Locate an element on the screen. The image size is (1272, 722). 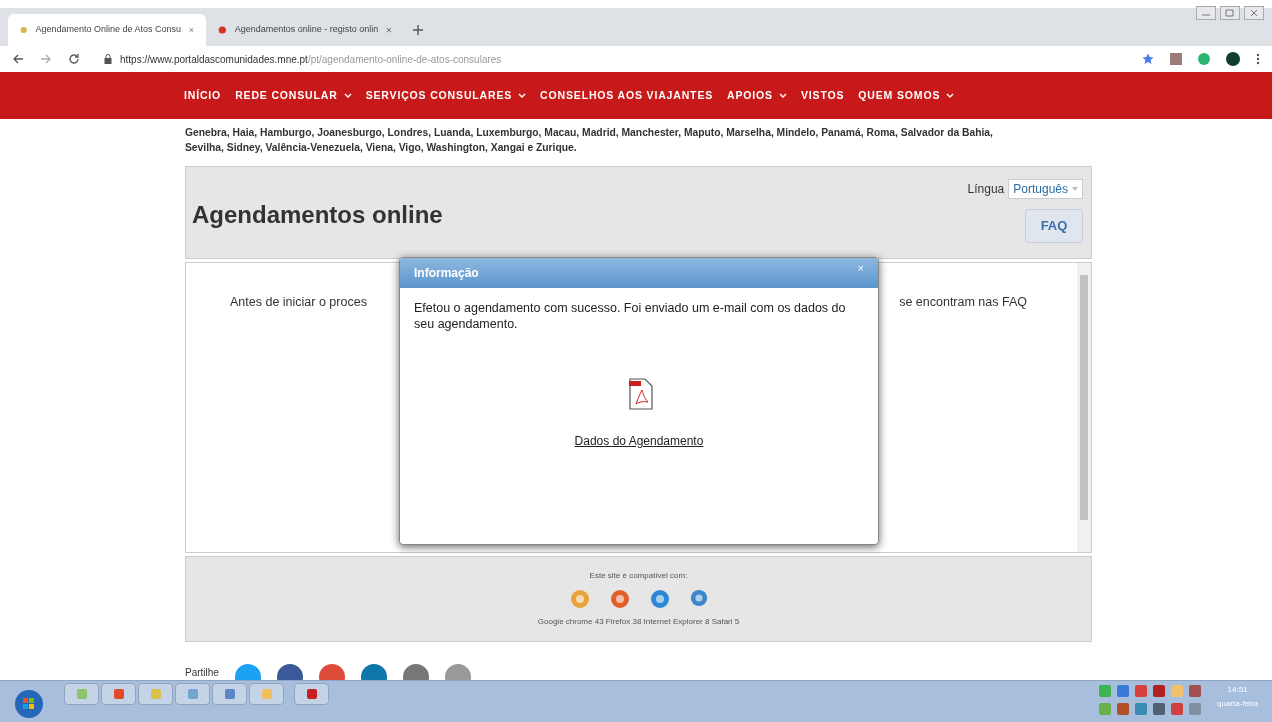
browser-tab: Agendamento Online de Atos Consu is located at coordinates (107, 30).